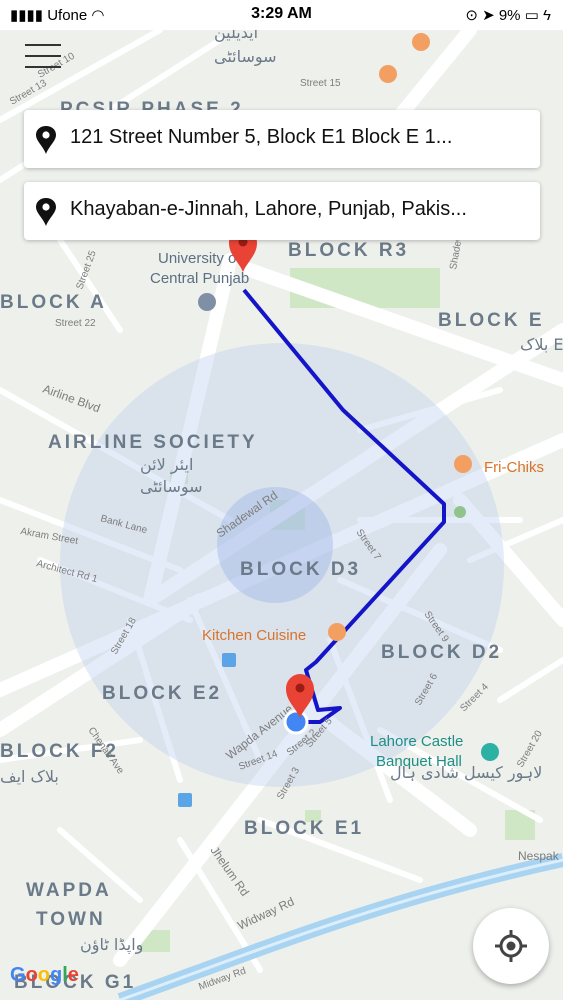 This screenshot has width=563, height=1000. I want to click on google-attribution: Google, so click(44, 975).